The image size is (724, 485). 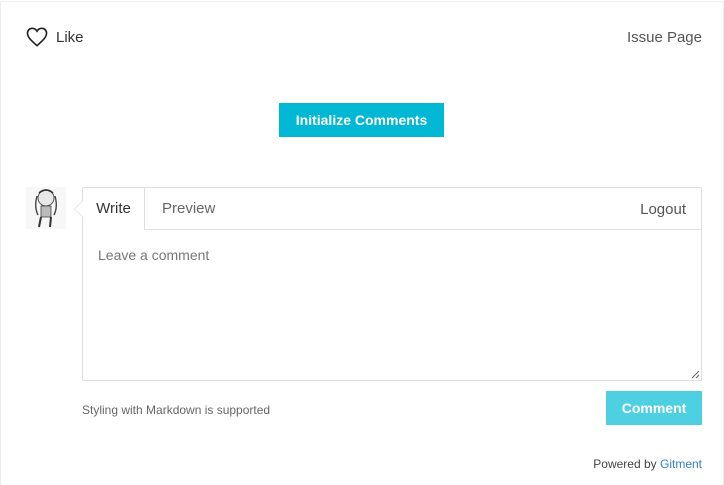 What do you see at coordinates (55, 37) in the screenshot?
I see `like-button: Like` at bounding box center [55, 37].